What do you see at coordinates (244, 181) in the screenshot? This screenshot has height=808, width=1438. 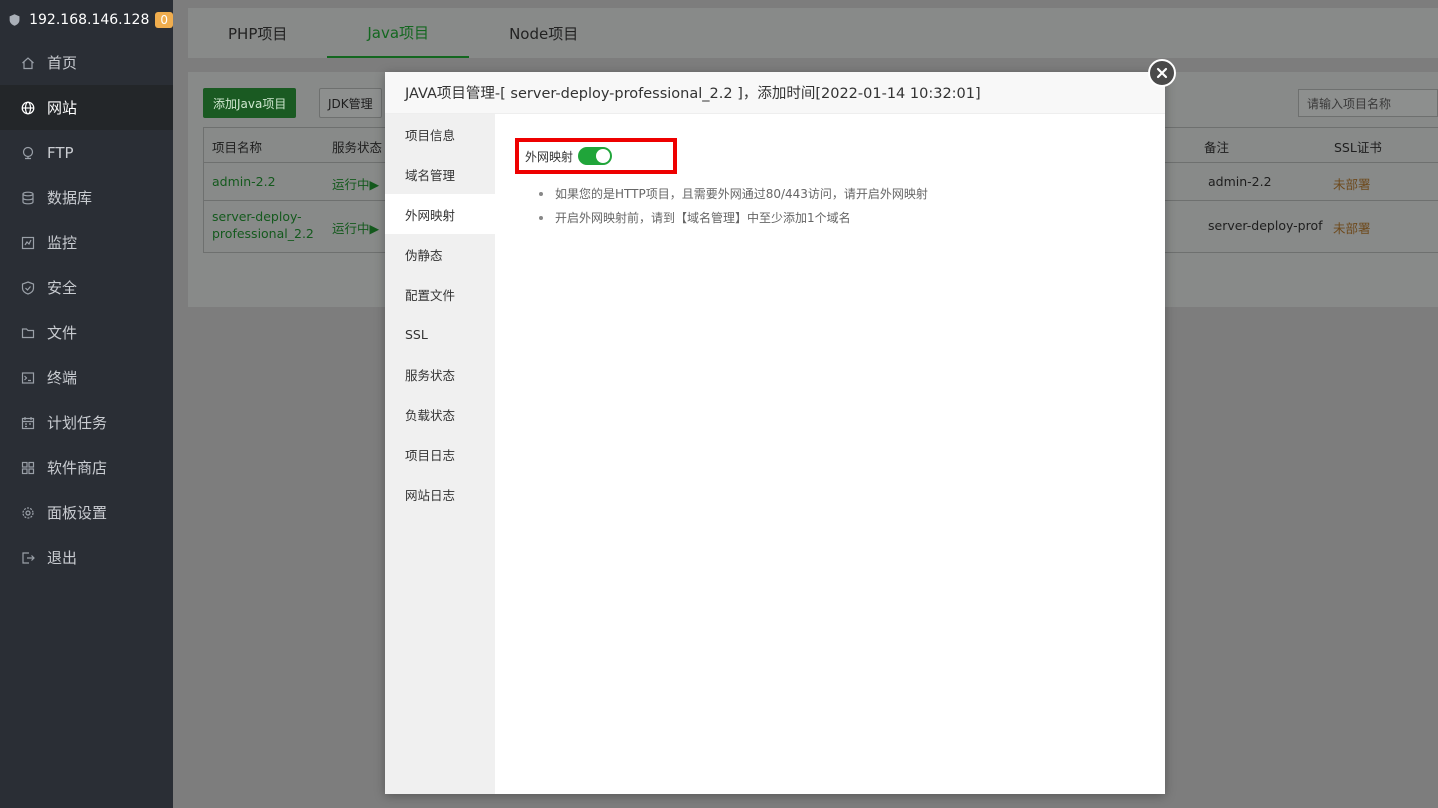 I see `project-name-link: admin-2.2` at bounding box center [244, 181].